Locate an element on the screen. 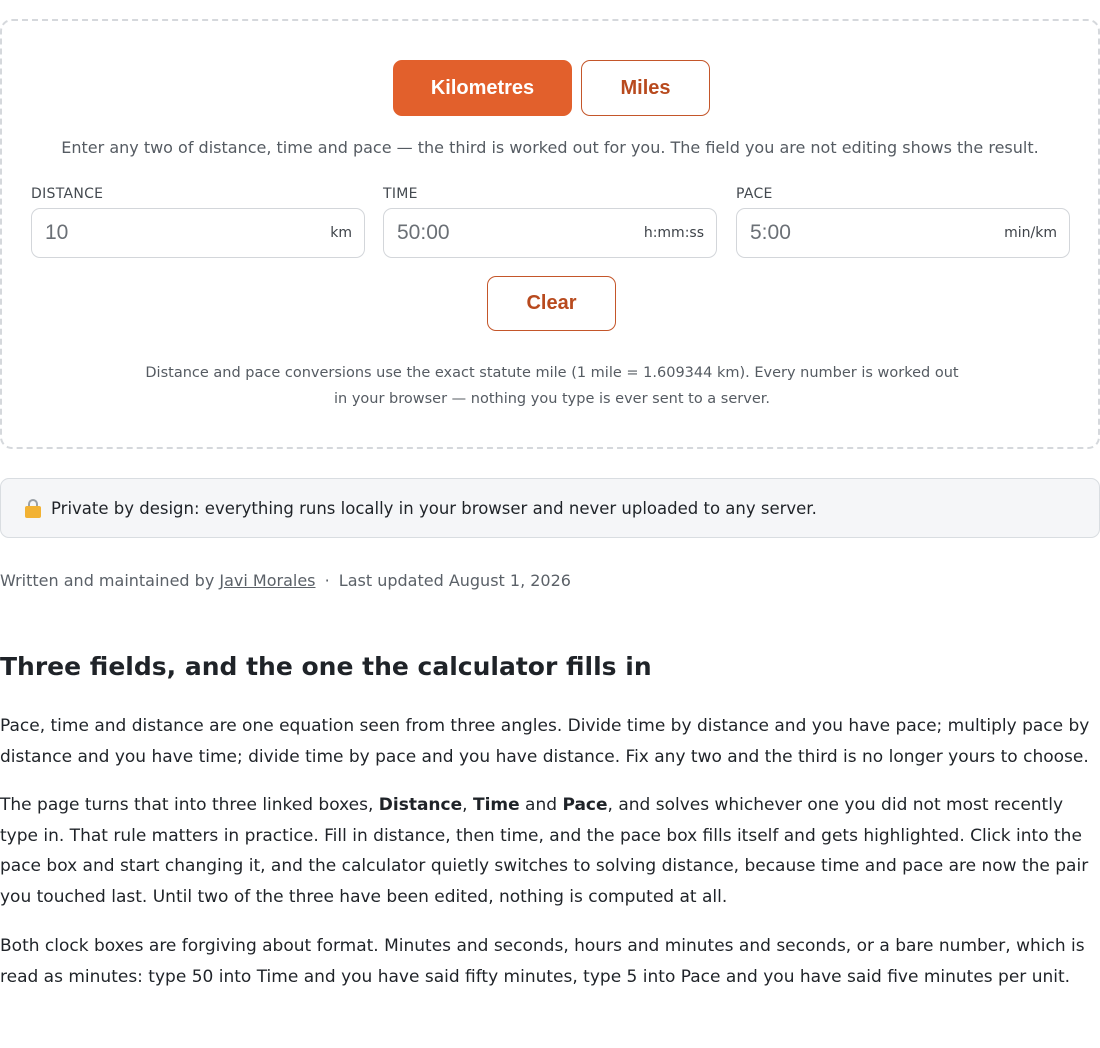  distance-label: DISTANCE is located at coordinates (67, 194).